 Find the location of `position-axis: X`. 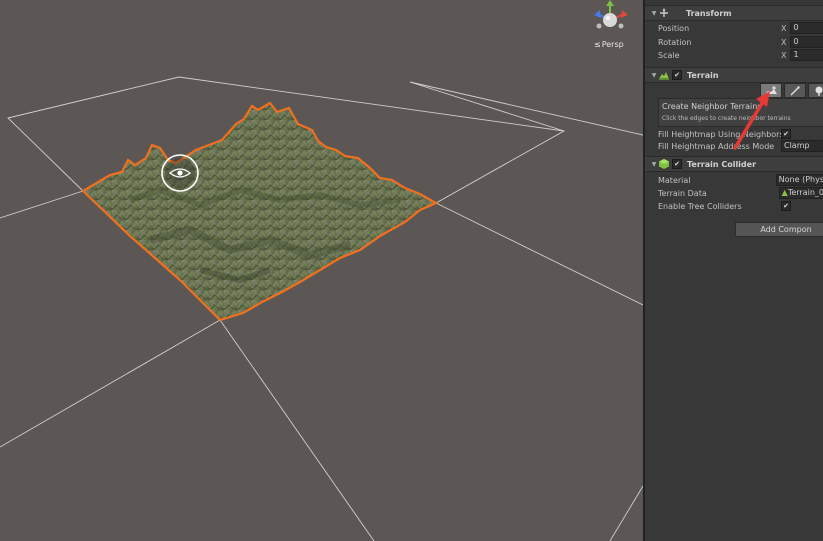

position-axis: X is located at coordinates (784, 28).